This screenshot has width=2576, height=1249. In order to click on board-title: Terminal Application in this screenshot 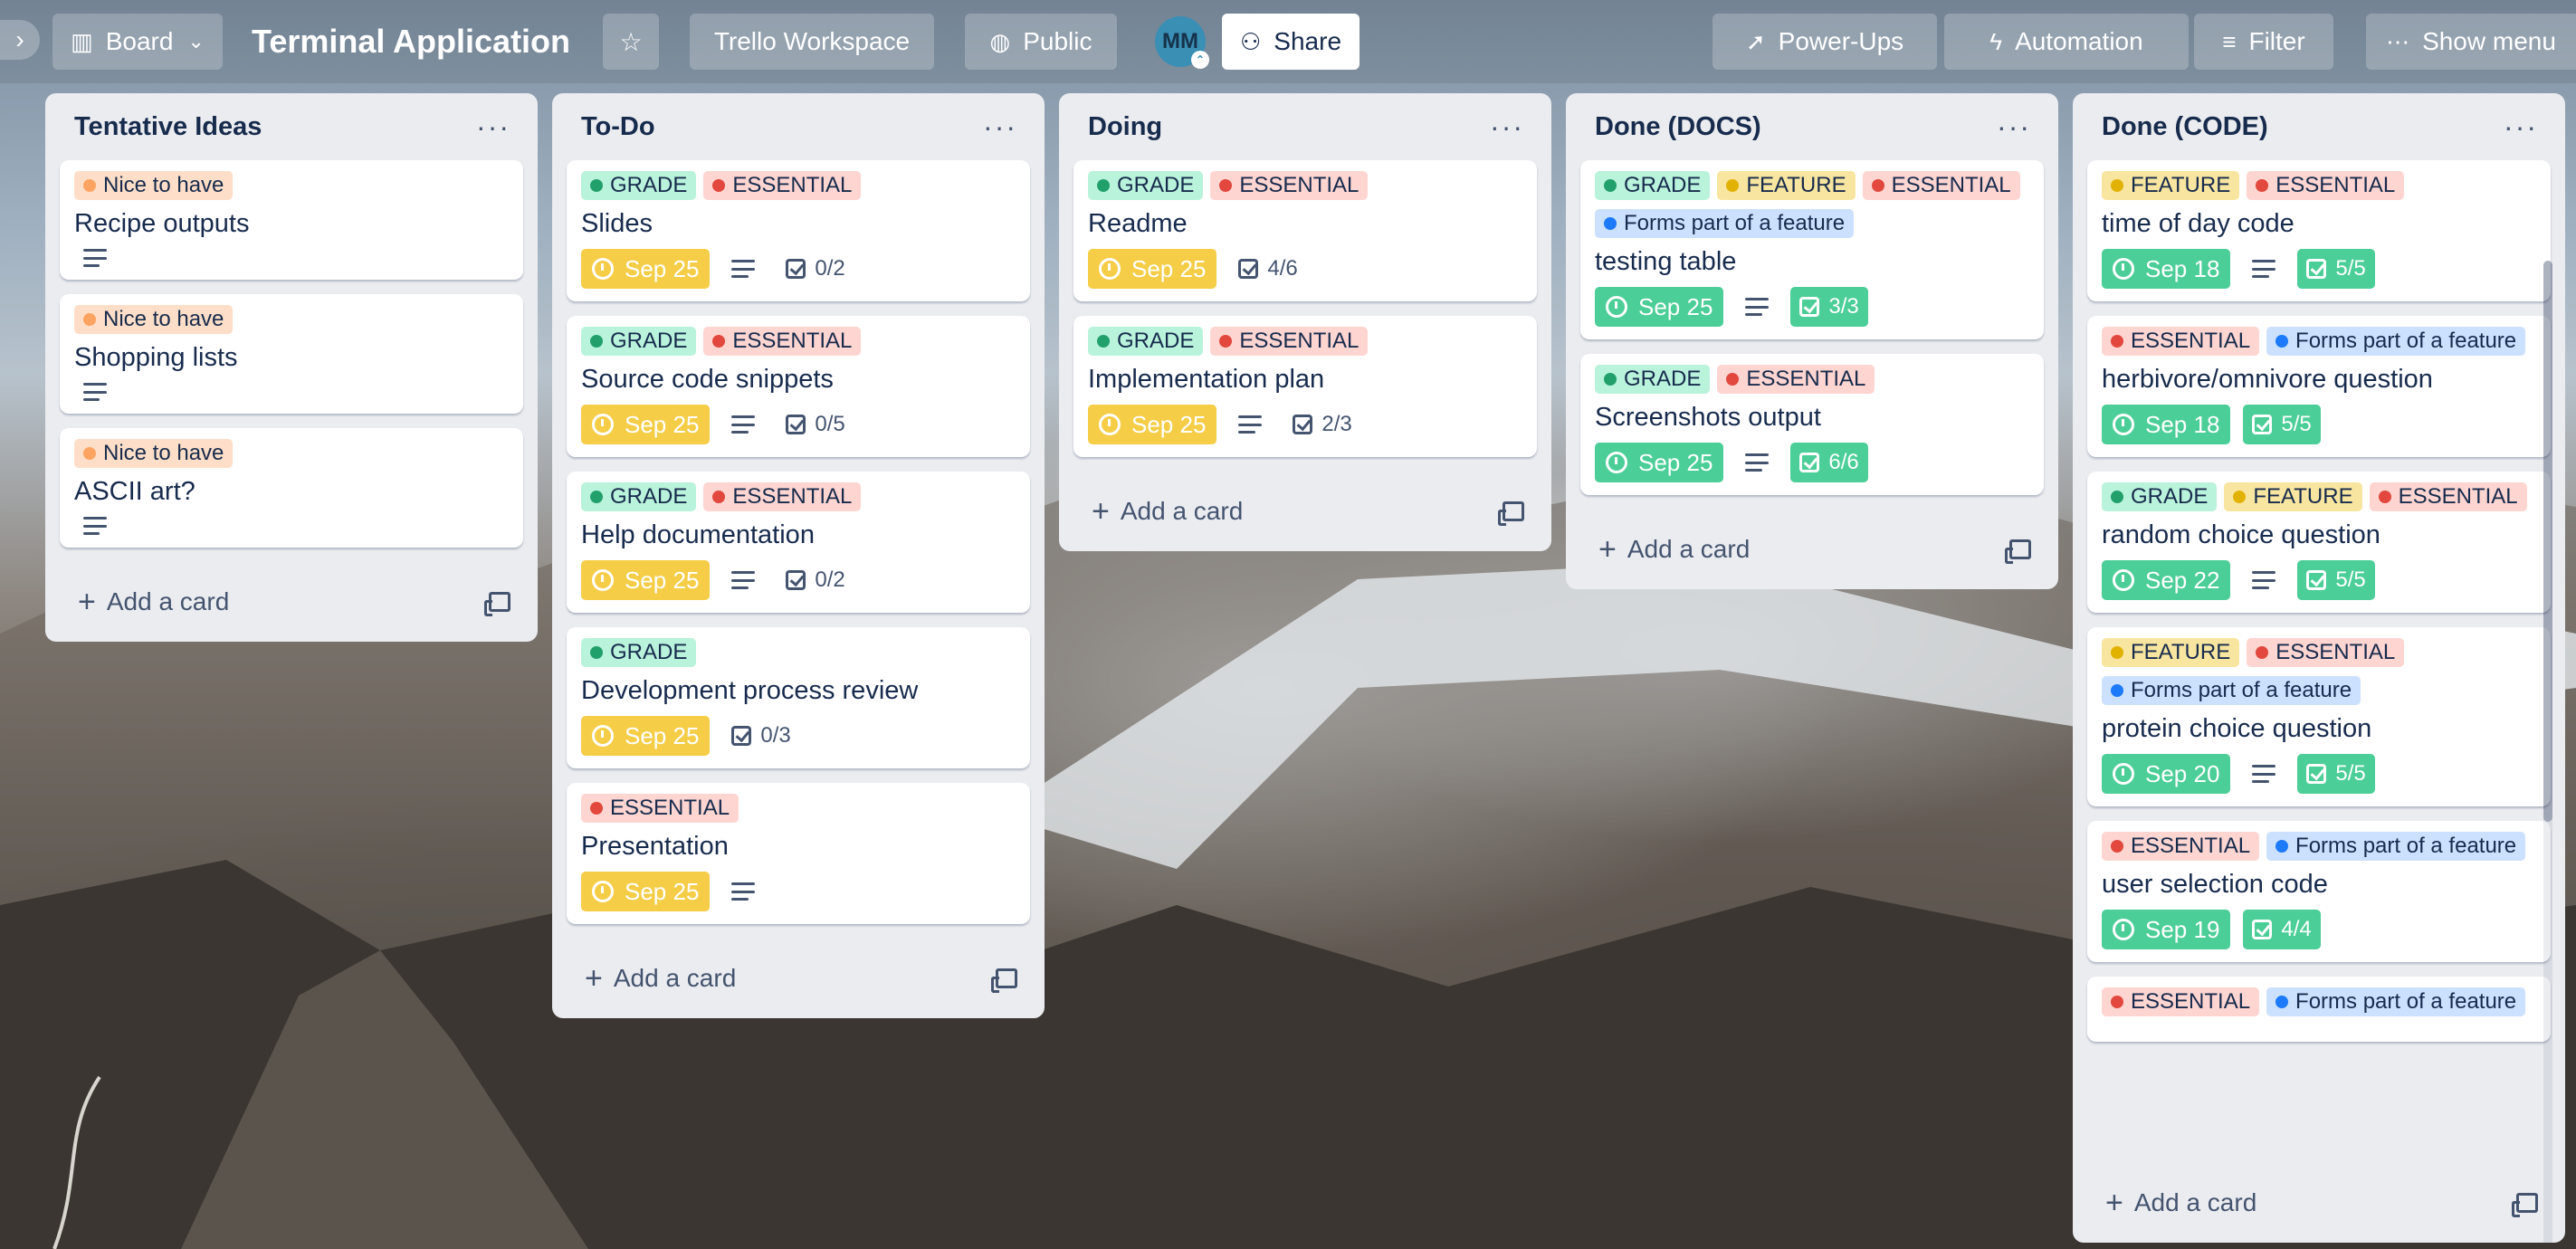, I will do `click(411, 41)`.